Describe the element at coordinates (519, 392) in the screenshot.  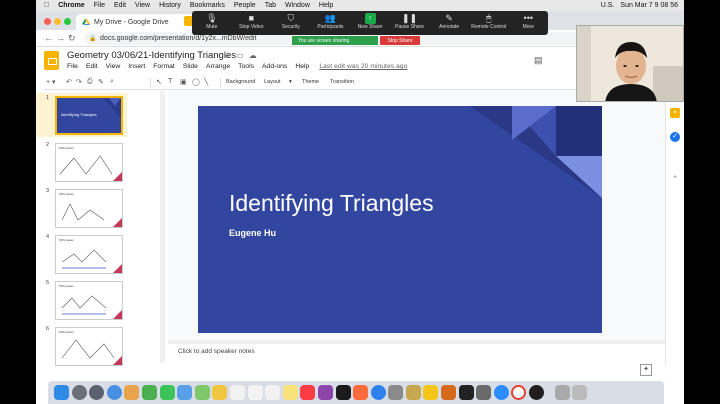
I see `chrome-icon` at that location.